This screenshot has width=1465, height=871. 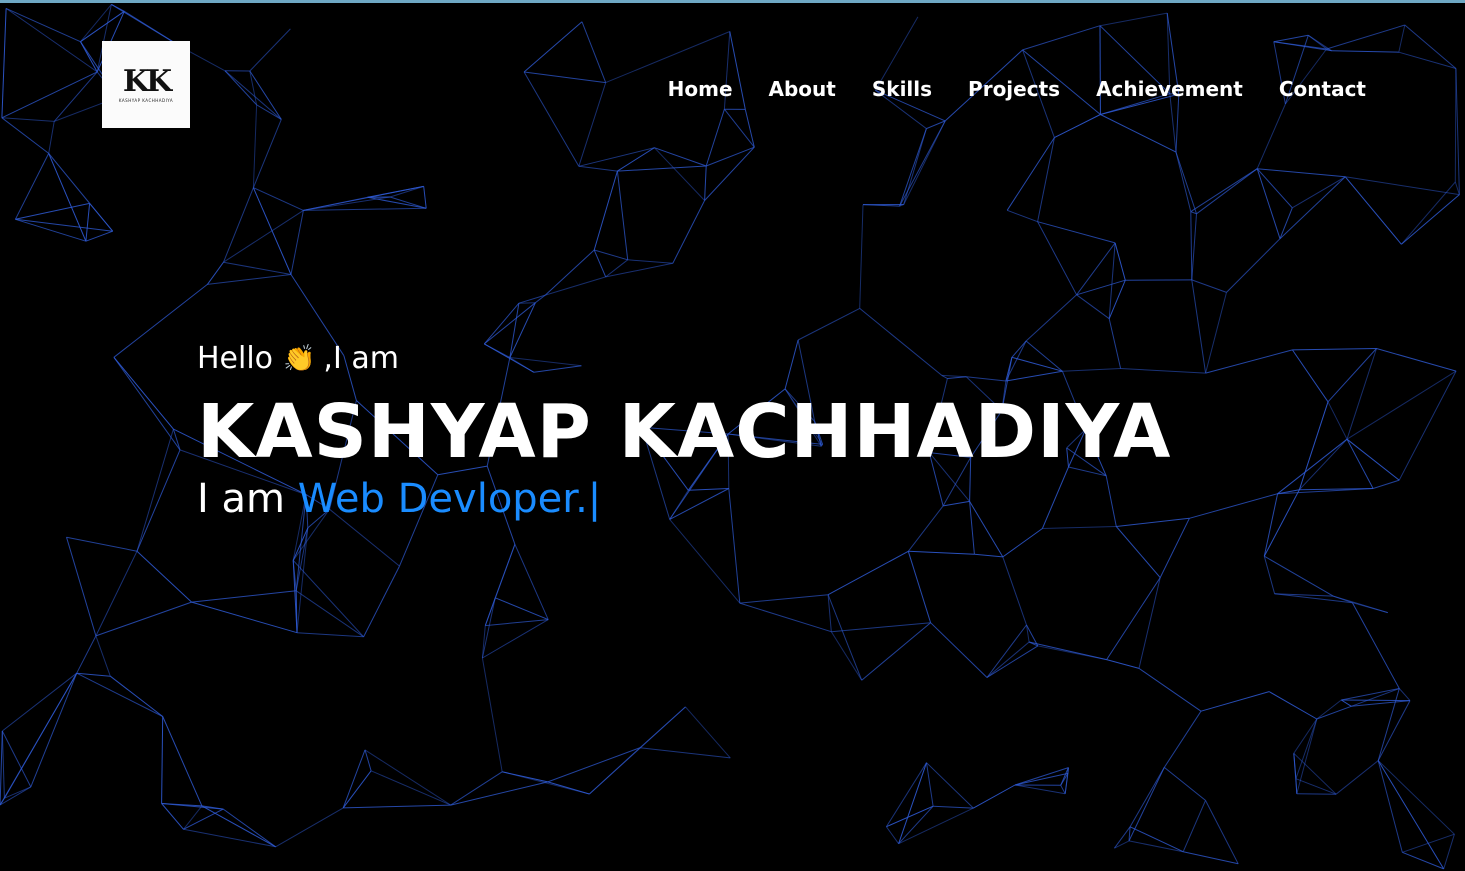 What do you see at coordinates (1014, 89) in the screenshot?
I see `nav-item-projects: Projects` at bounding box center [1014, 89].